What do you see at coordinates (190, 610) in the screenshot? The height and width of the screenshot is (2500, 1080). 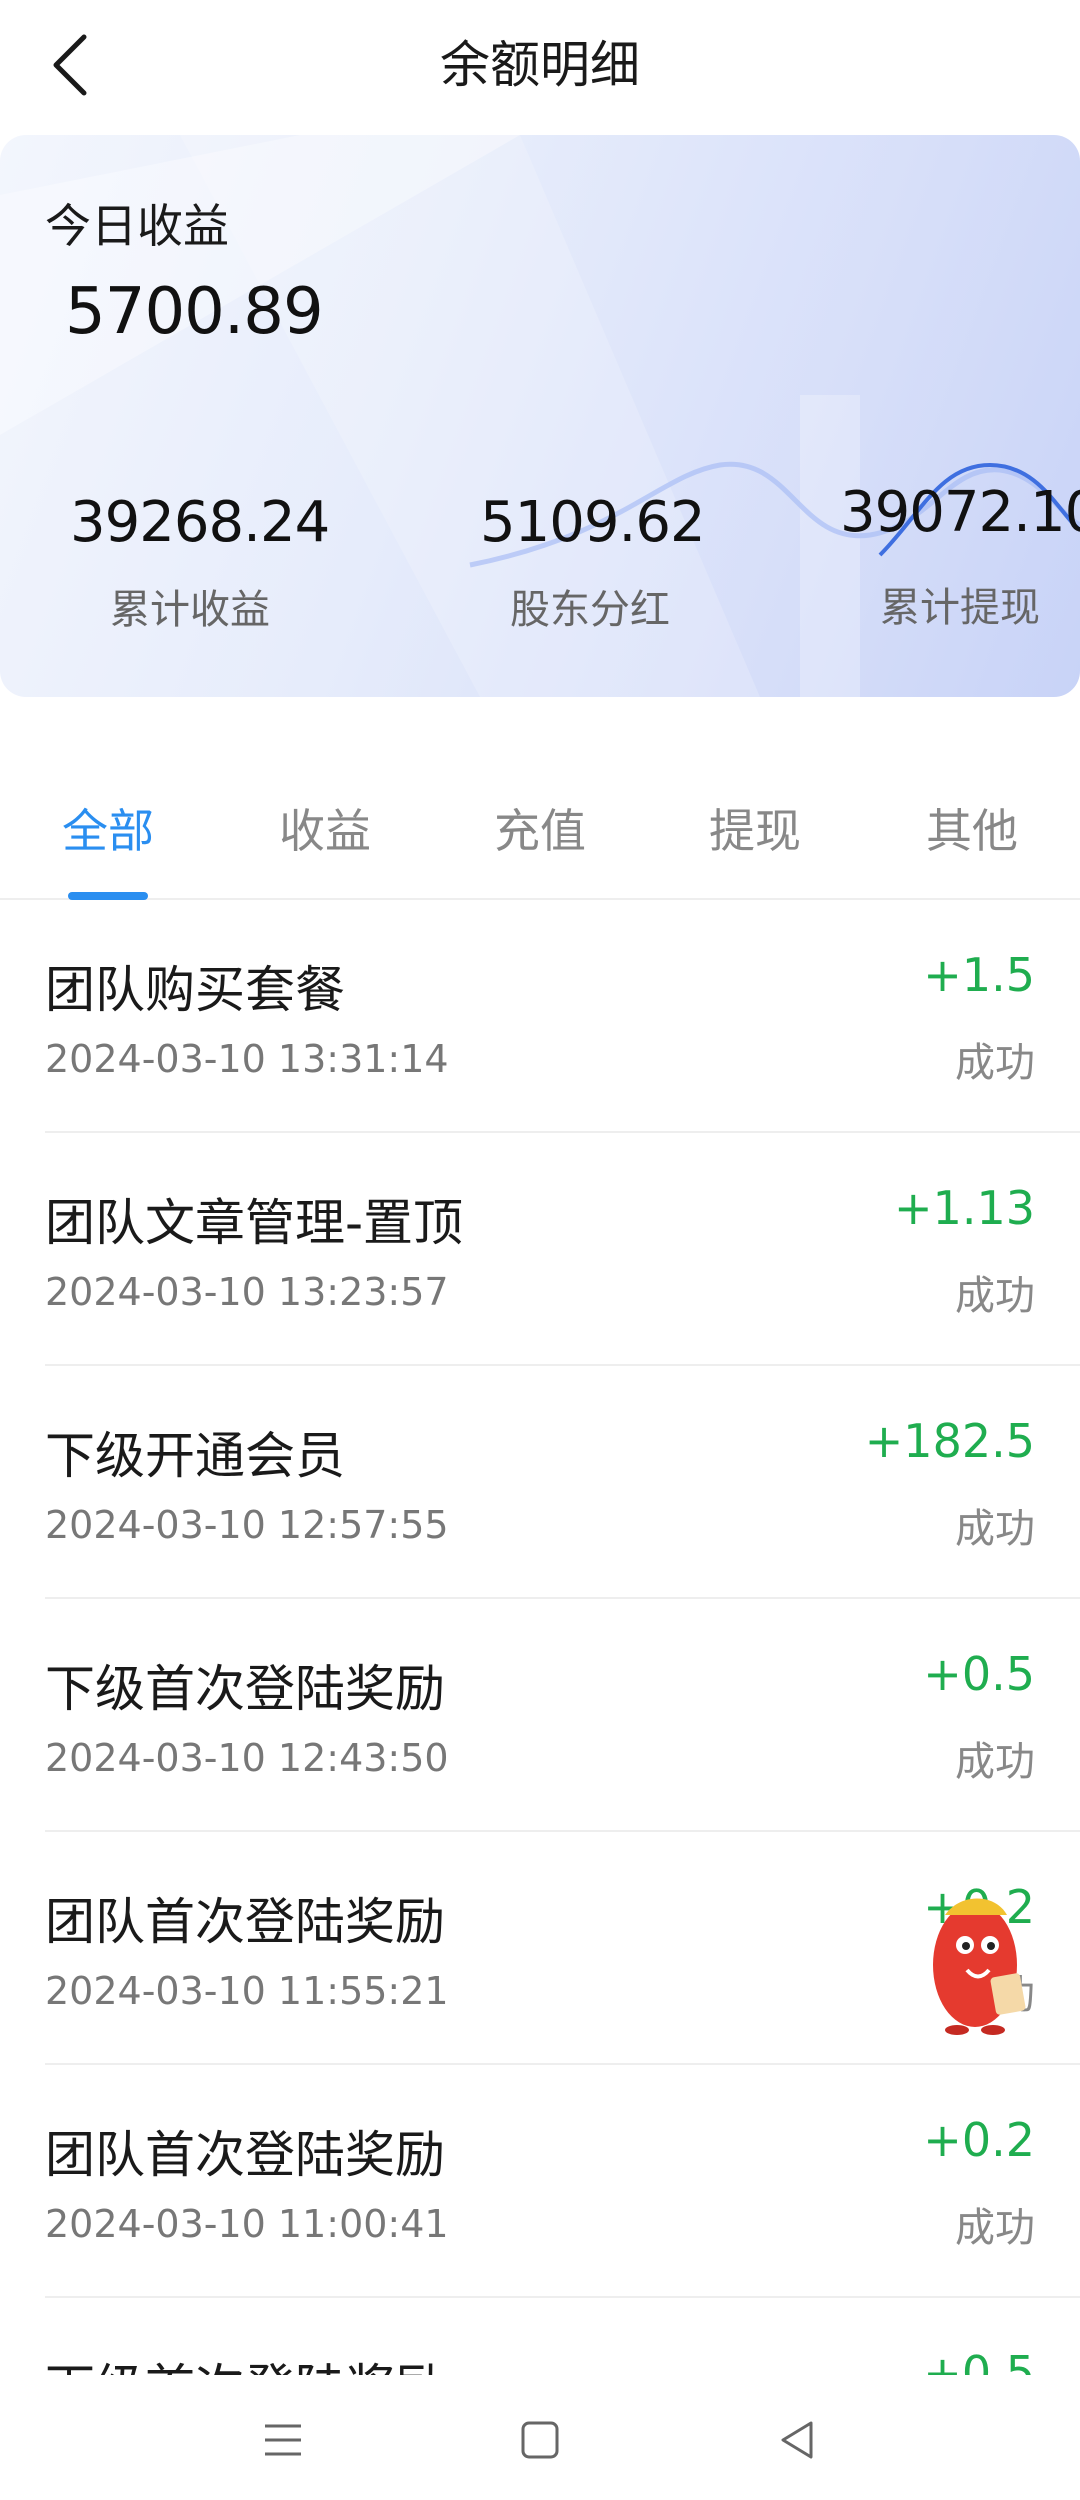 I see `stat-label: 累计收益` at bounding box center [190, 610].